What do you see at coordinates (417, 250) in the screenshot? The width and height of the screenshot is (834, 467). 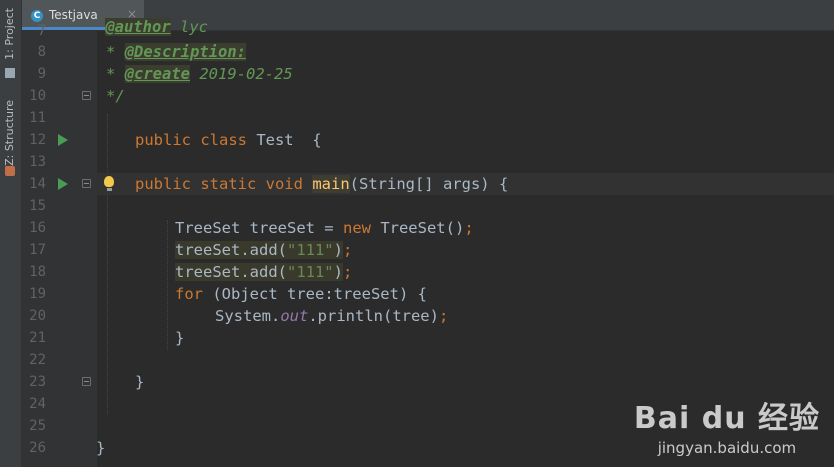 I see `code-line: 17 treeSet.add("111");` at bounding box center [417, 250].